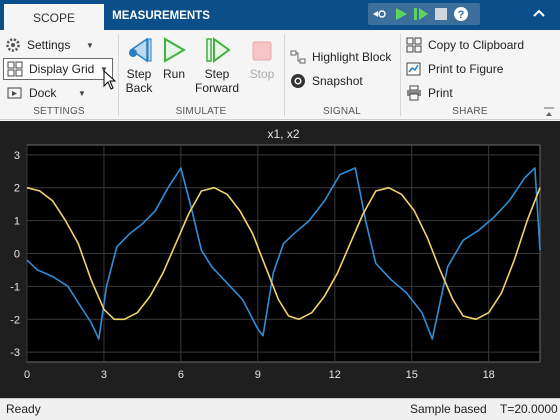 This screenshot has height=420, width=560. What do you see at coordinates (529, 409) in the screenshot?
I see `status-time: T=20.0000` at bounding box center [529, 409].